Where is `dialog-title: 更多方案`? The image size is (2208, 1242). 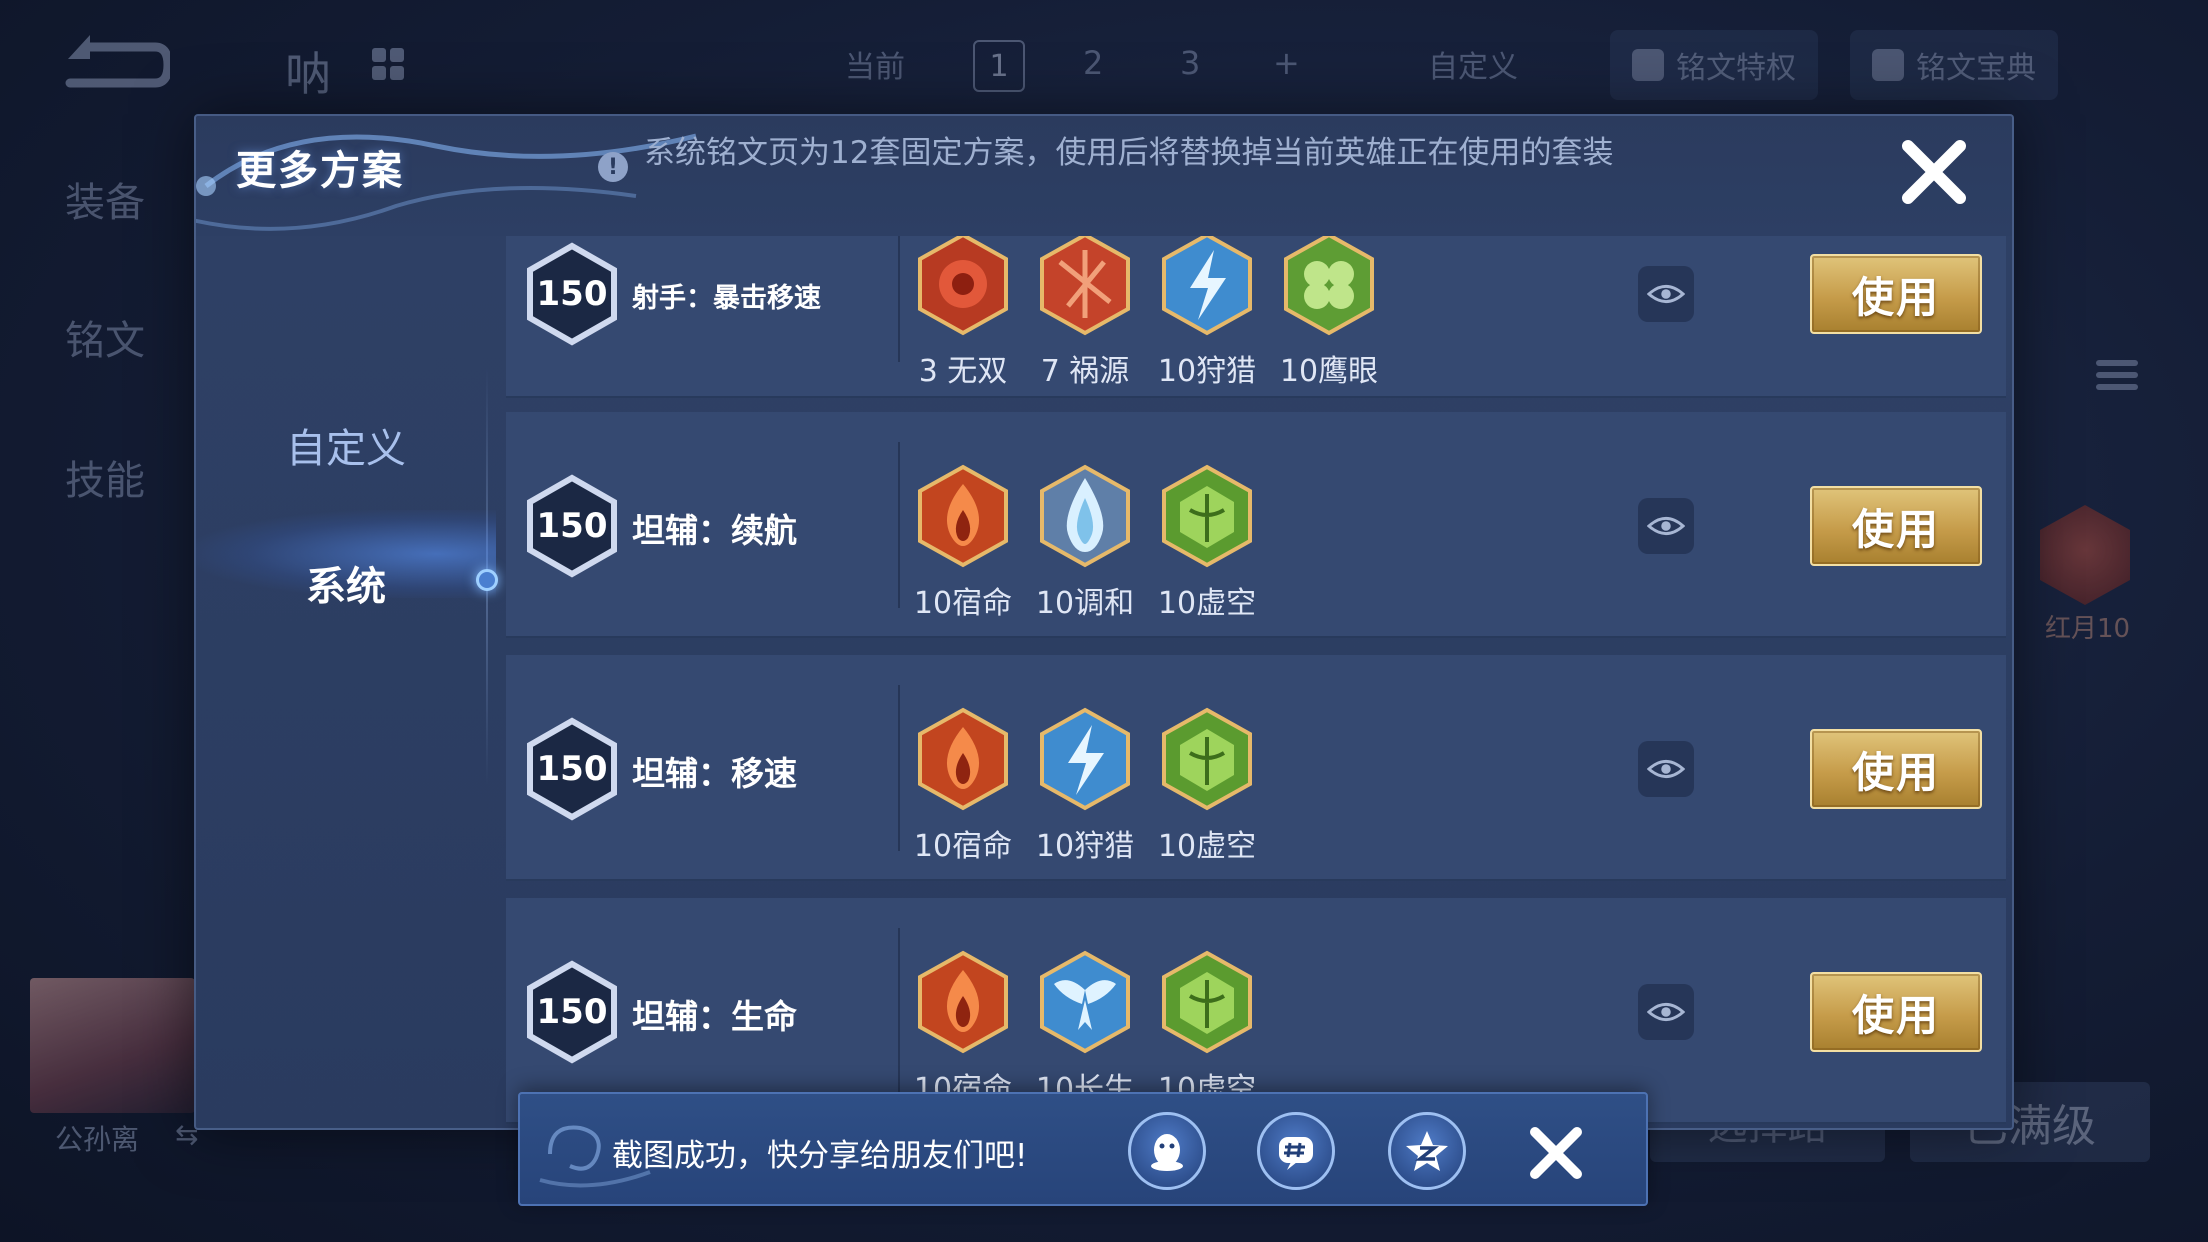
dialog-title: 更多方案 is located at coordinates (320, 171).